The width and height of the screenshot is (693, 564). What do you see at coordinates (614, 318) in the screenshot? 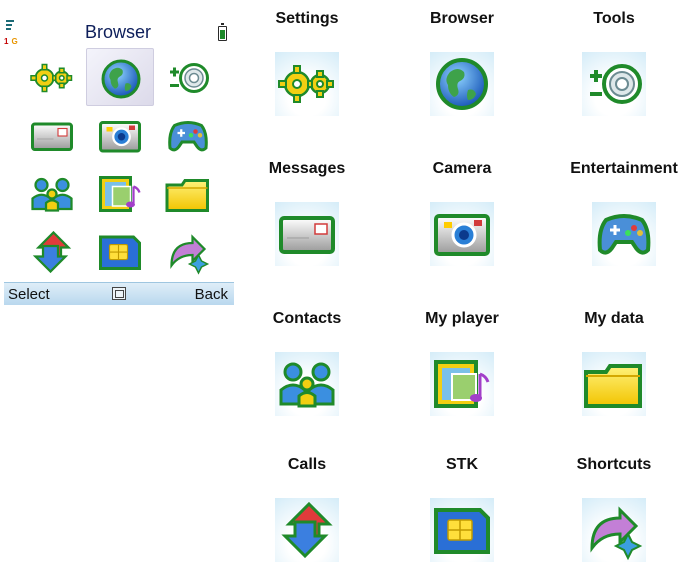
I see `legend-label: My data` at bounding box center [614, 318].